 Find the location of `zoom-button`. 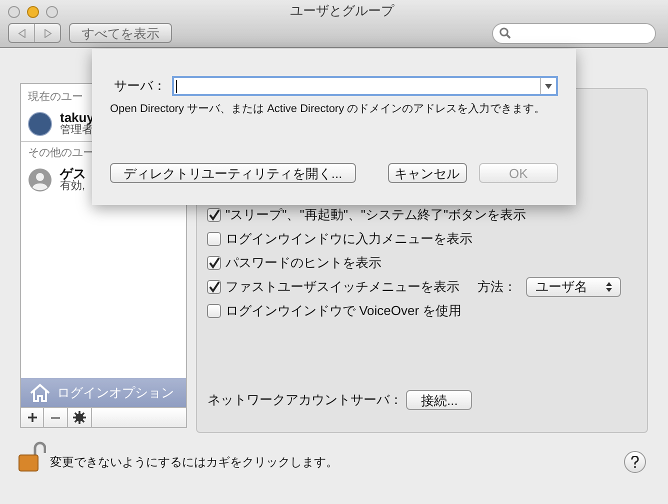

zoom-button is located at coordinates (52, 12).